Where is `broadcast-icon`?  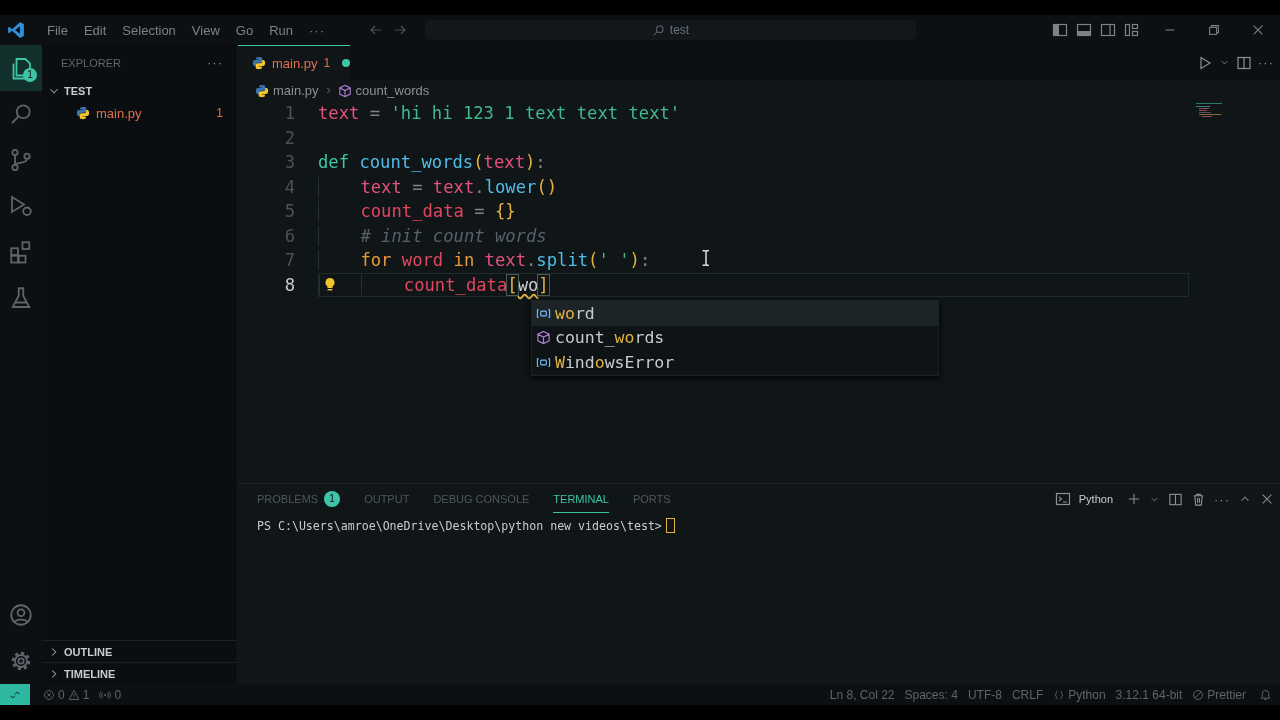 broadcast-icon is located at coordinates (105, 694).